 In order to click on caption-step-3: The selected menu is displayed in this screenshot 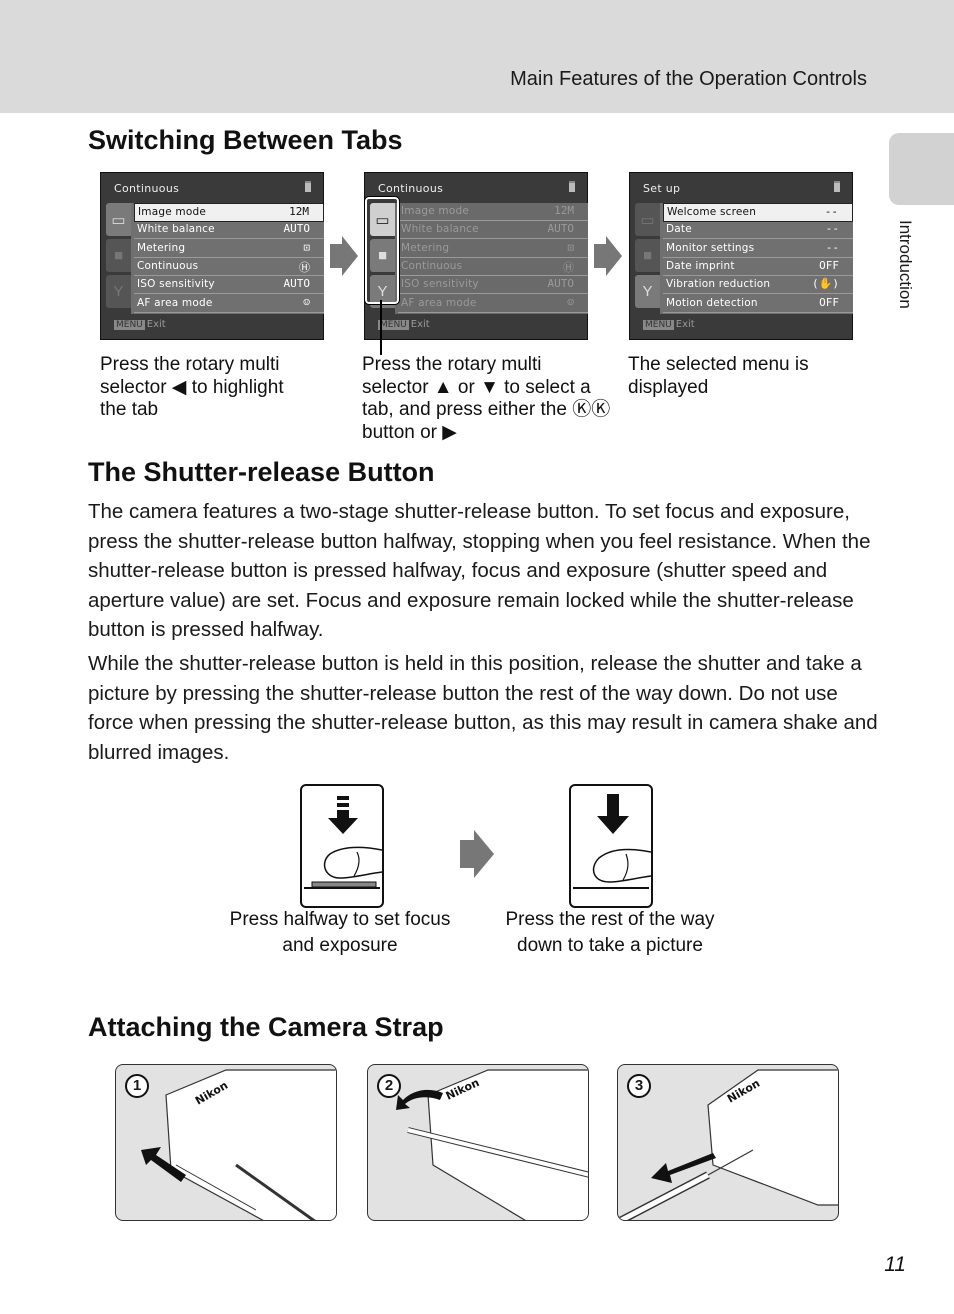, I will do `click(748, 376)`.